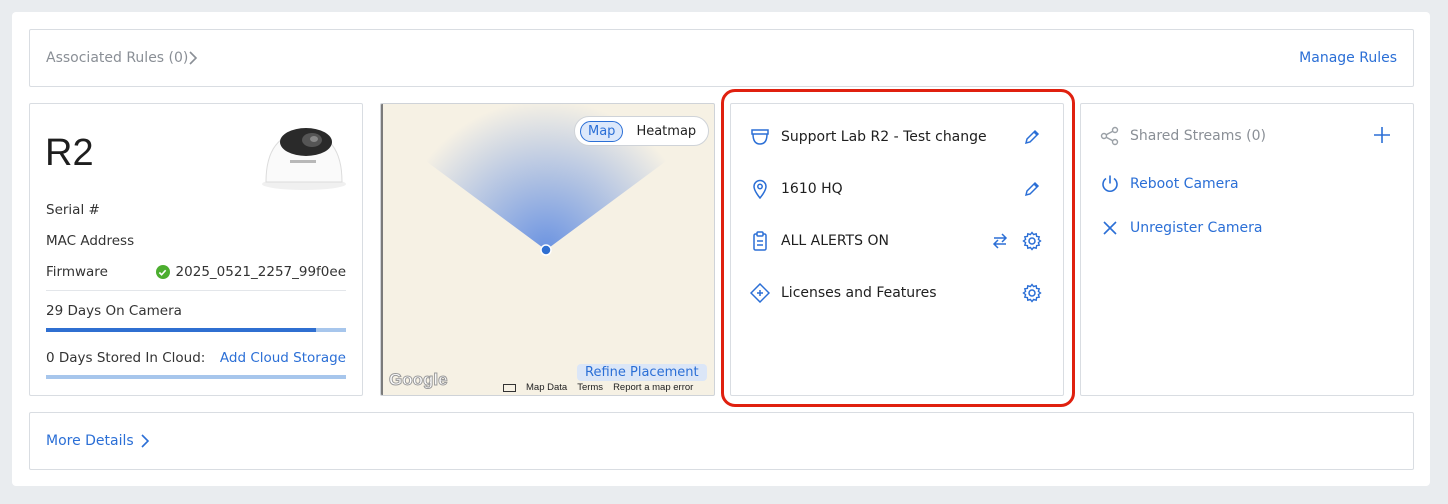  What do you see at coordinates (1348, 58) in the screenshot?
I see `manage-rules-link: Manage Rules` at bounding box center [1348, 58].